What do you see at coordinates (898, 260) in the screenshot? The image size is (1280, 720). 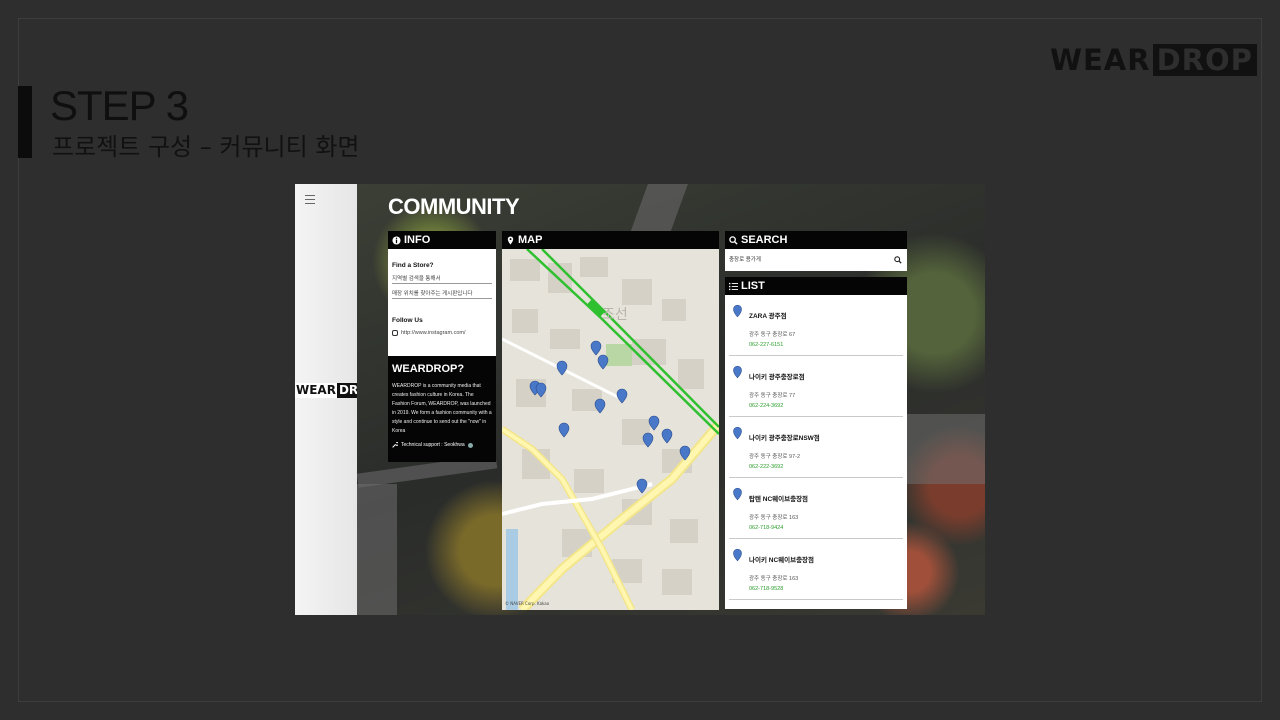 I see `search-submit-icon` at bounding box center [898, 260].